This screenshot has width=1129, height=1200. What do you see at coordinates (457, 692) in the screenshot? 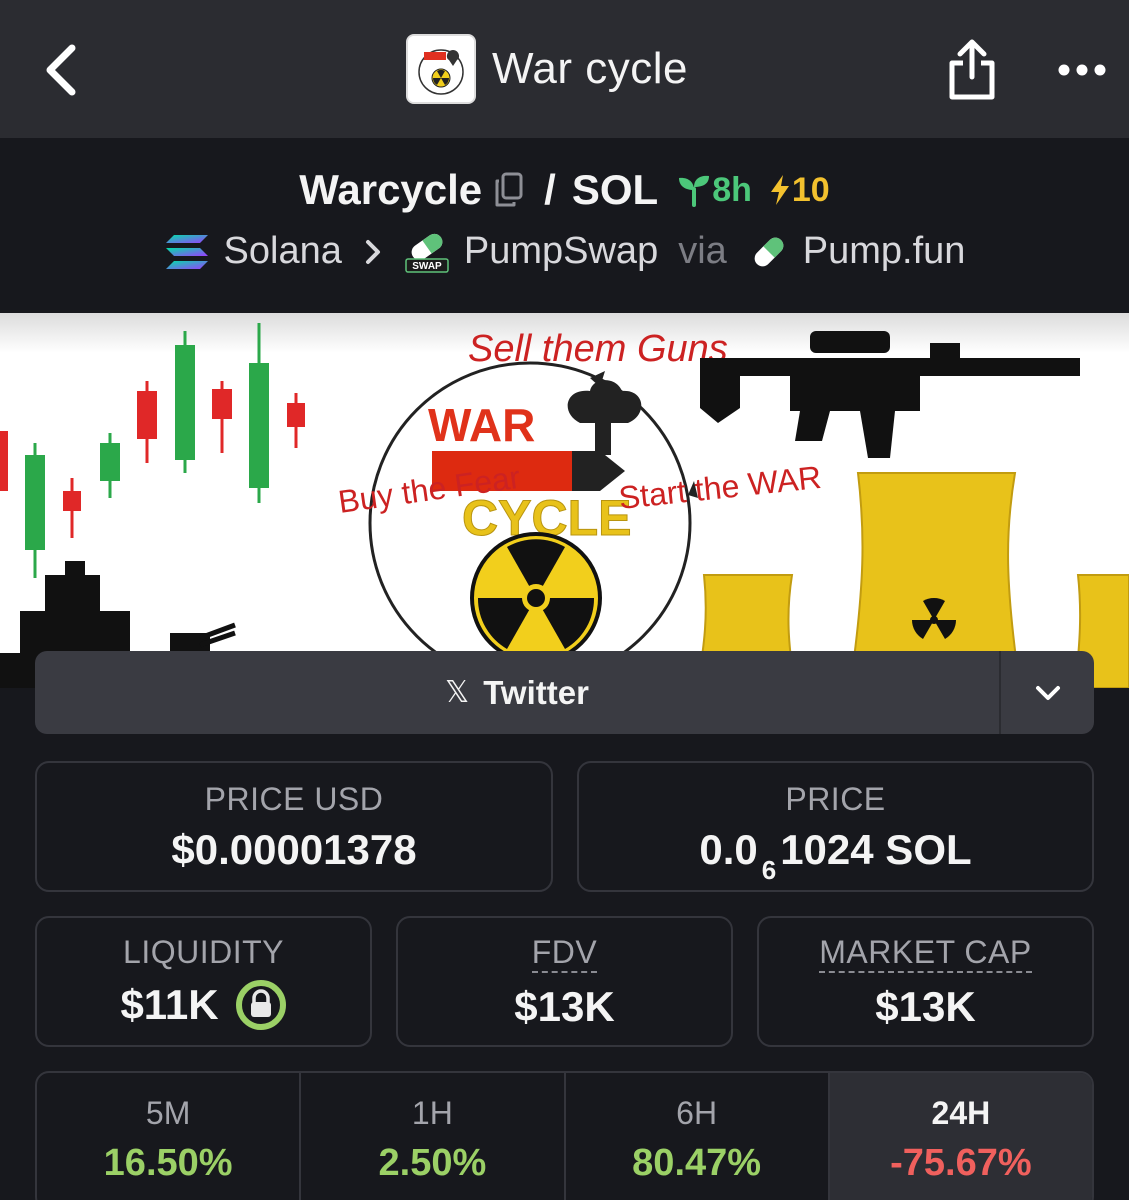
I see `x-logo-icon: 𝕏` at bounding box center [457, 692].